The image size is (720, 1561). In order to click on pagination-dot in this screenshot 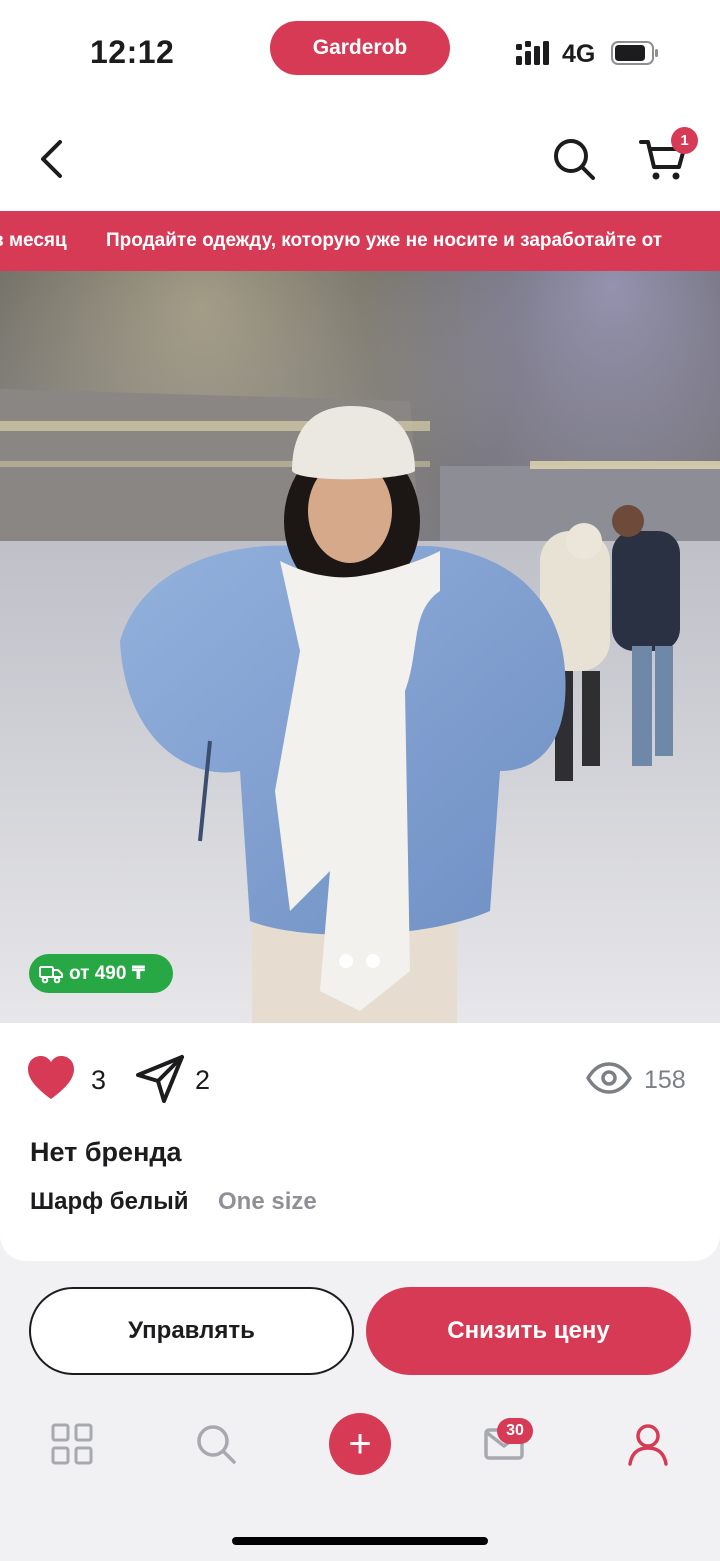, I will do `click(346, 961)`.